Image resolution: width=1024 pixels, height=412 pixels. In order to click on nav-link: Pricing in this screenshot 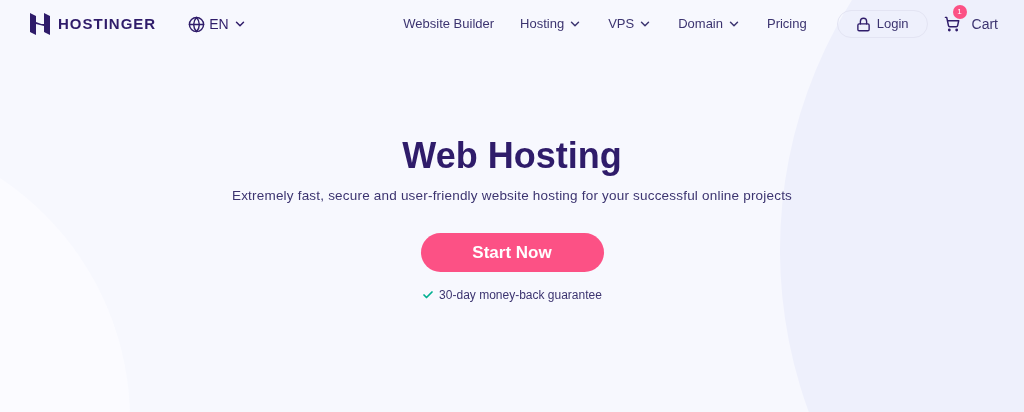, I will do `click(787, 24)`.